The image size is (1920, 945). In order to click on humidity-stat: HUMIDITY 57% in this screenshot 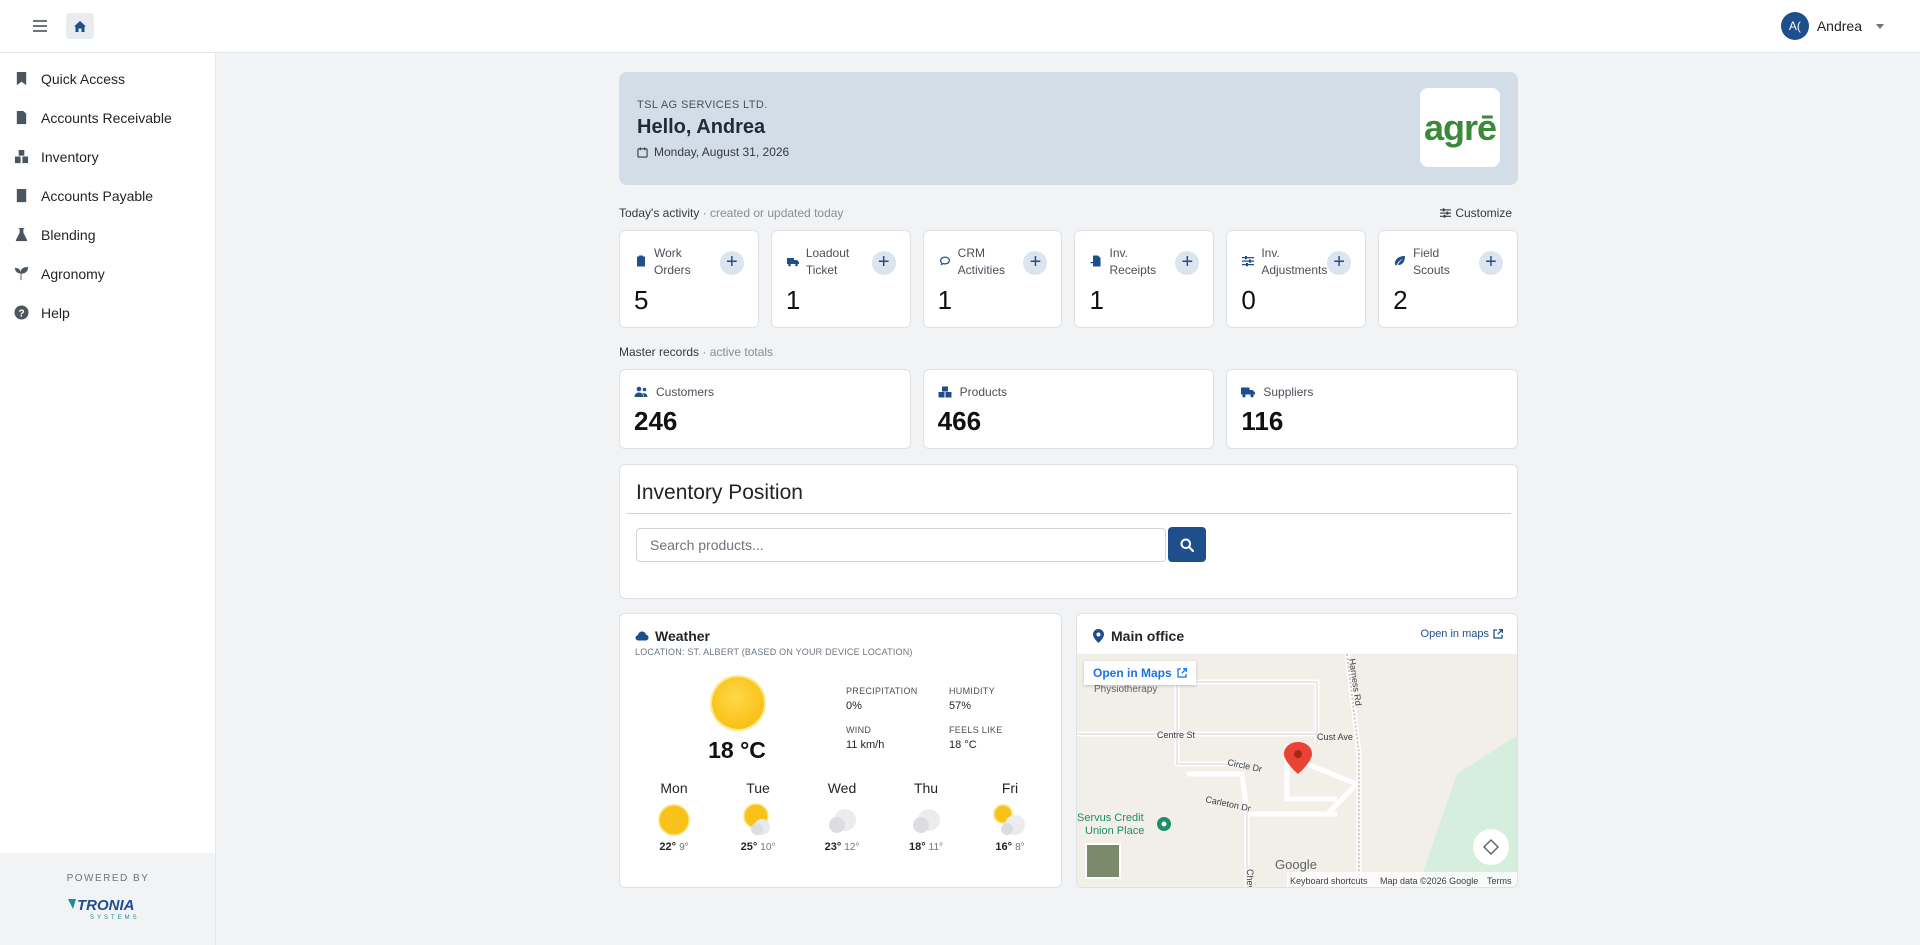, I will do `click(972, 699)`.